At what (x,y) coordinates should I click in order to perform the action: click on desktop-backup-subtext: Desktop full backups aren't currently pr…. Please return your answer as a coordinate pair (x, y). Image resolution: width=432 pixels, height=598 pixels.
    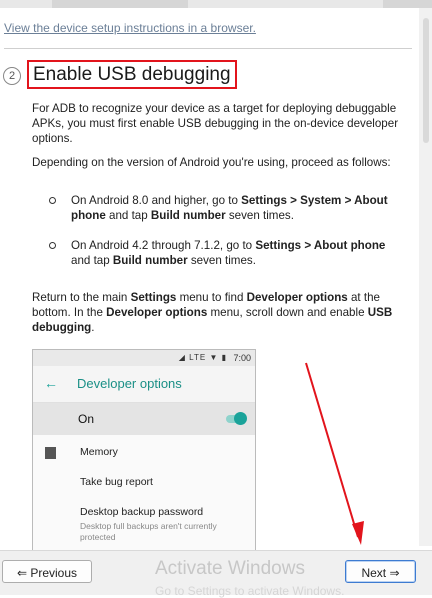
    Looking at the image, I should click on (148, 531).